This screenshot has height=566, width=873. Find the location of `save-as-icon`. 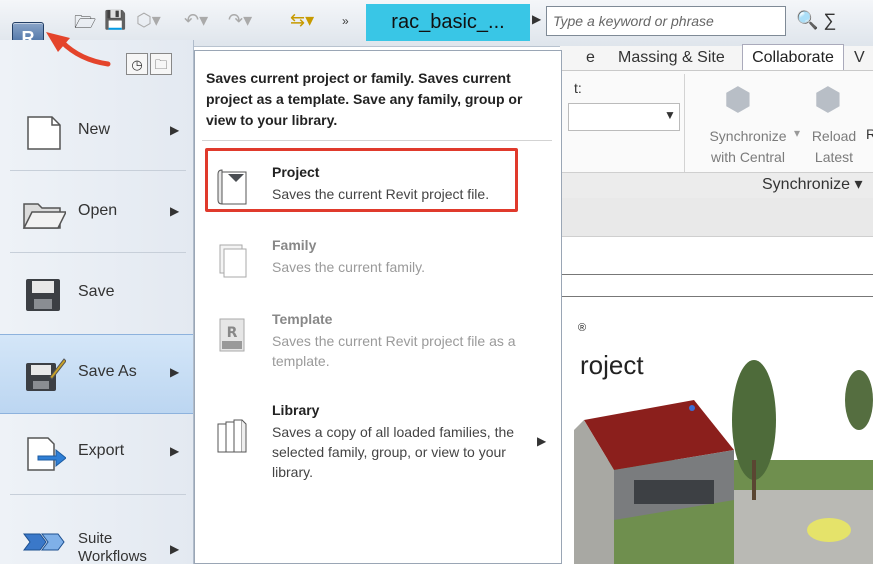

save-as-icon is located at coordinates (46, 374).